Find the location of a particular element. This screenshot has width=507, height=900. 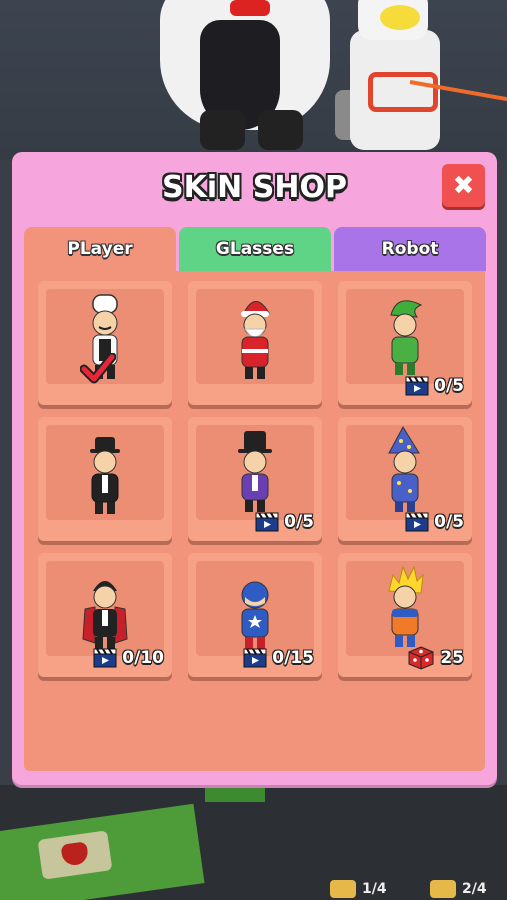

panel-title: SKiN SHOP is located at coordinates (254, 187).